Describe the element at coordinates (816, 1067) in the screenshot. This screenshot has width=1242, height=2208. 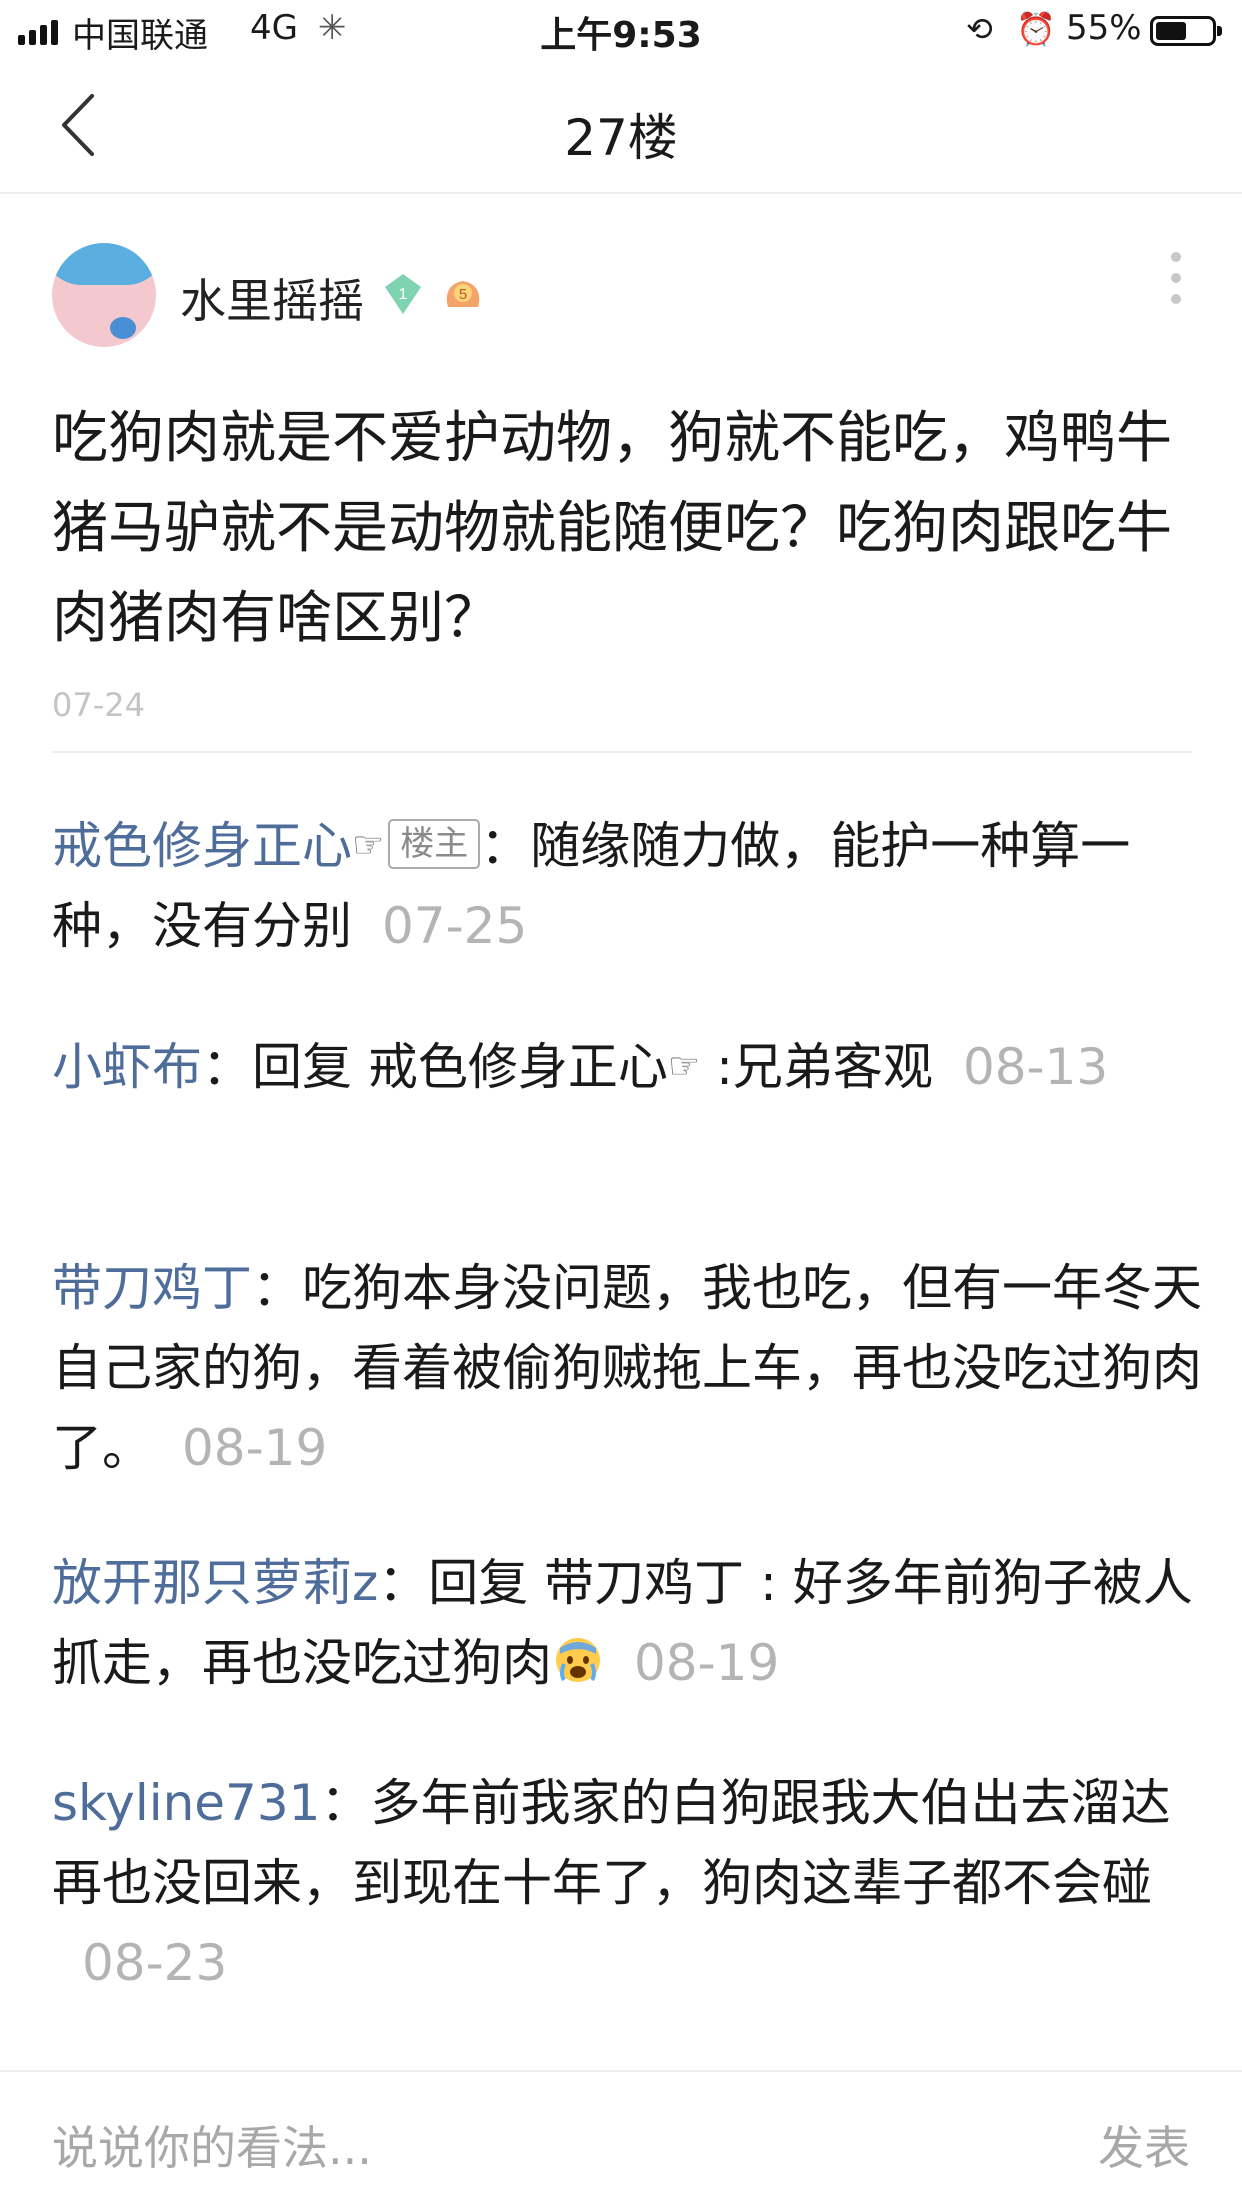
I see `reply-text: :兄弟客观` at that location.